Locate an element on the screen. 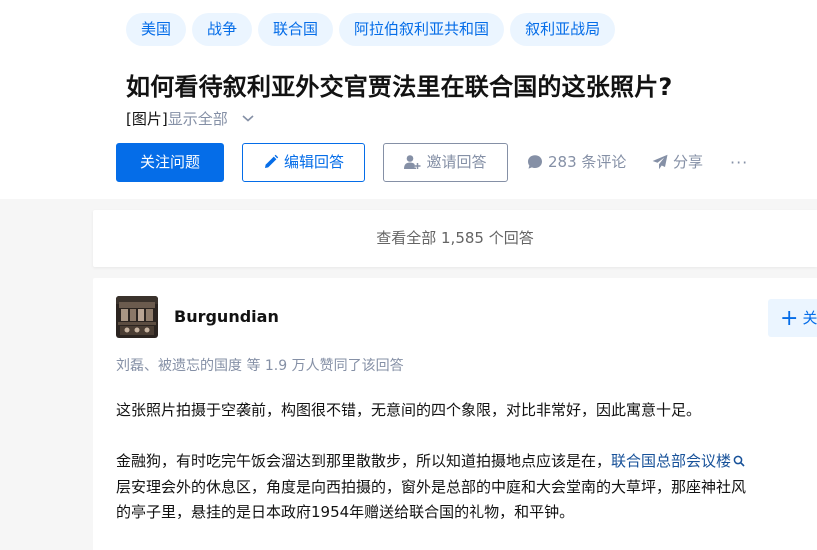 The image size is (817, 550). follow-author-button: + 关 is located at coordinates (792, 318).